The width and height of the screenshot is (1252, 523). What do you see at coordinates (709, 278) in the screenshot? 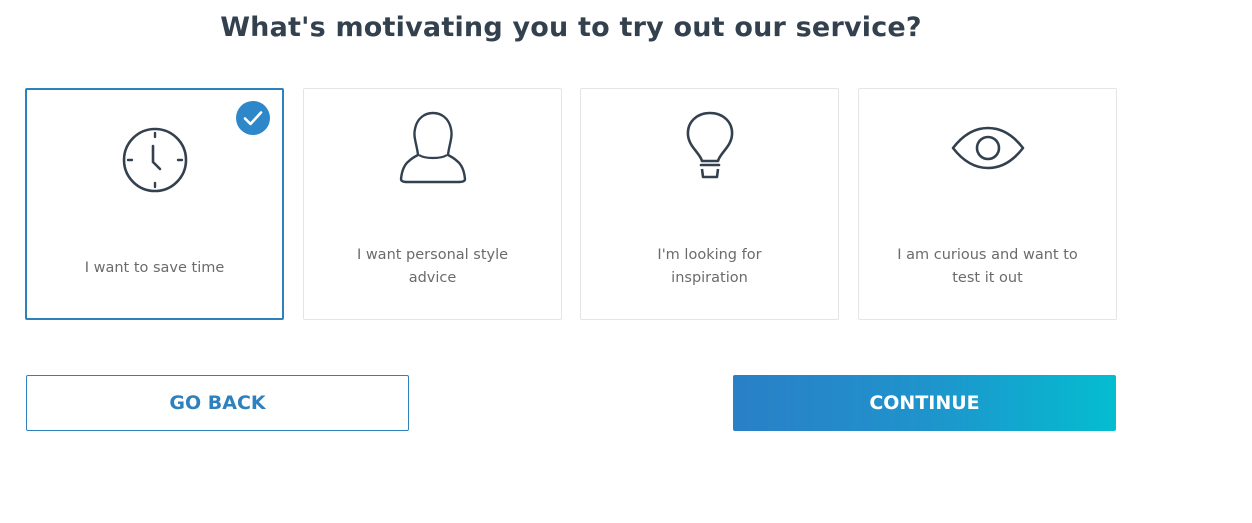
I see `option-label-line: inspiration` at bounding box center [709, 278].